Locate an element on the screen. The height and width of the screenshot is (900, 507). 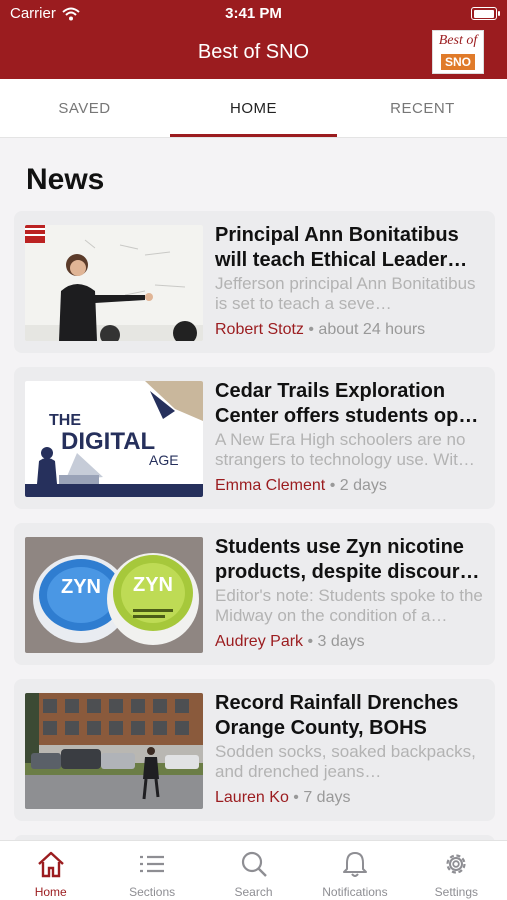
top-tab-bar: SAVED HOME RECENT is located at coordinates (253, 108).